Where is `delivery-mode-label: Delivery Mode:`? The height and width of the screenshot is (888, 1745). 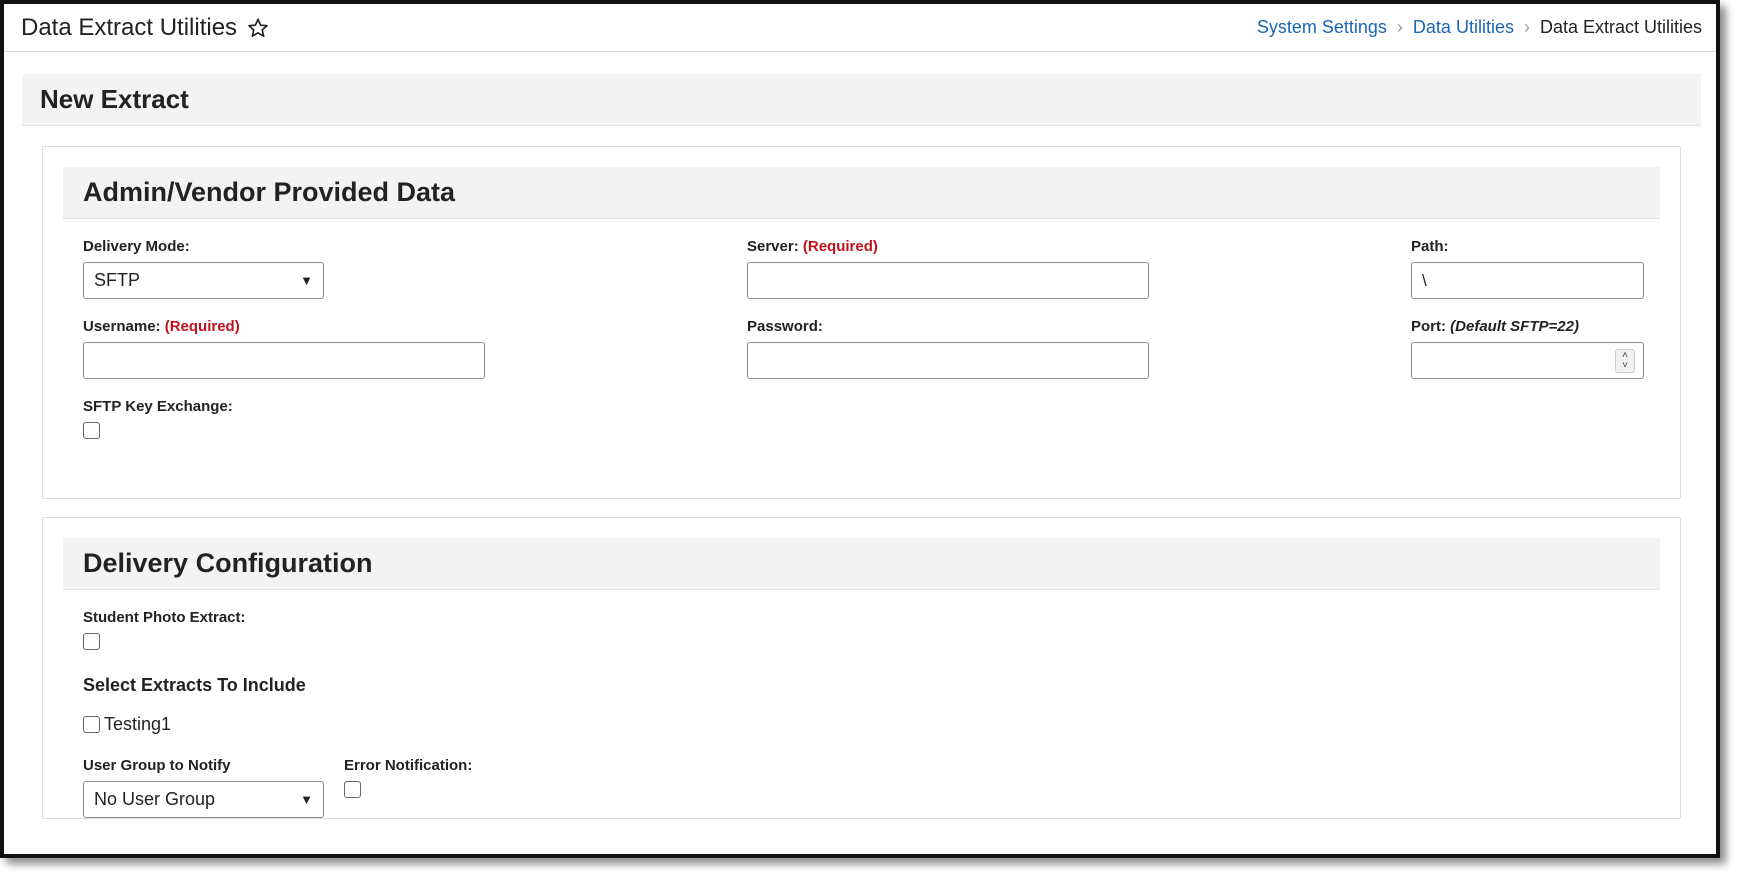
delivery-mode-label: Delivery Mode: is located at coordinates (136, 246).